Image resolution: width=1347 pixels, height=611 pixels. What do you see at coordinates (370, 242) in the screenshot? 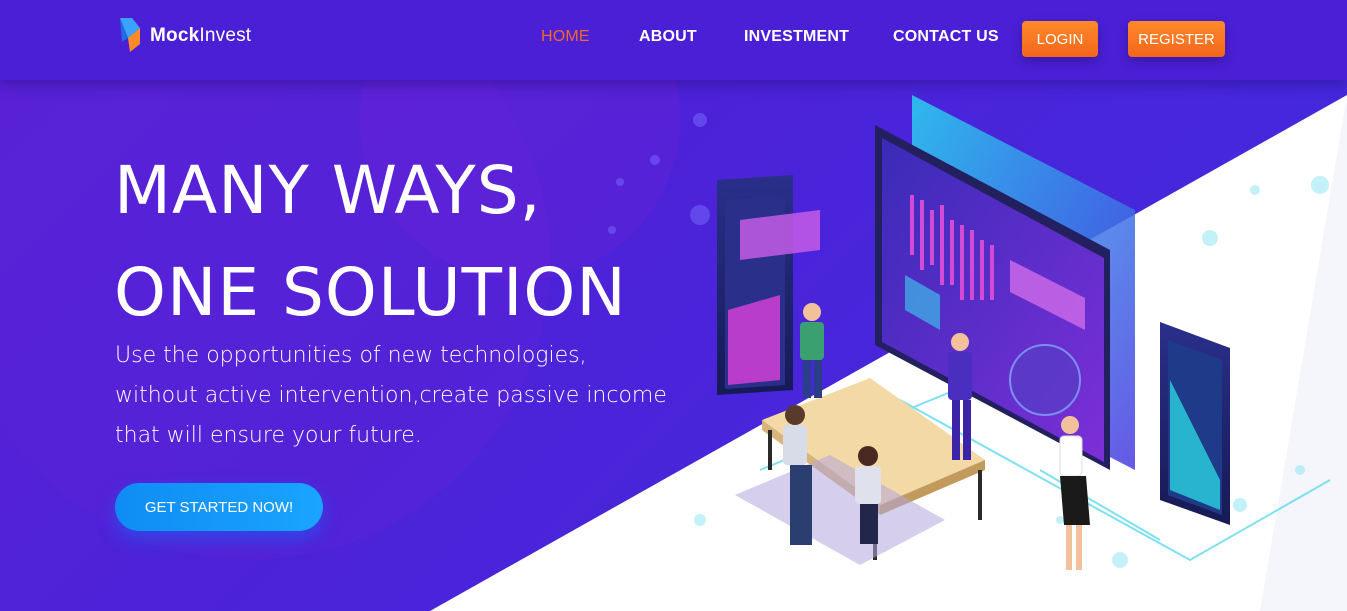
I see `hero-headline: MANY WAYS, ONE SOLUTION` at bounding box center [370, 242].